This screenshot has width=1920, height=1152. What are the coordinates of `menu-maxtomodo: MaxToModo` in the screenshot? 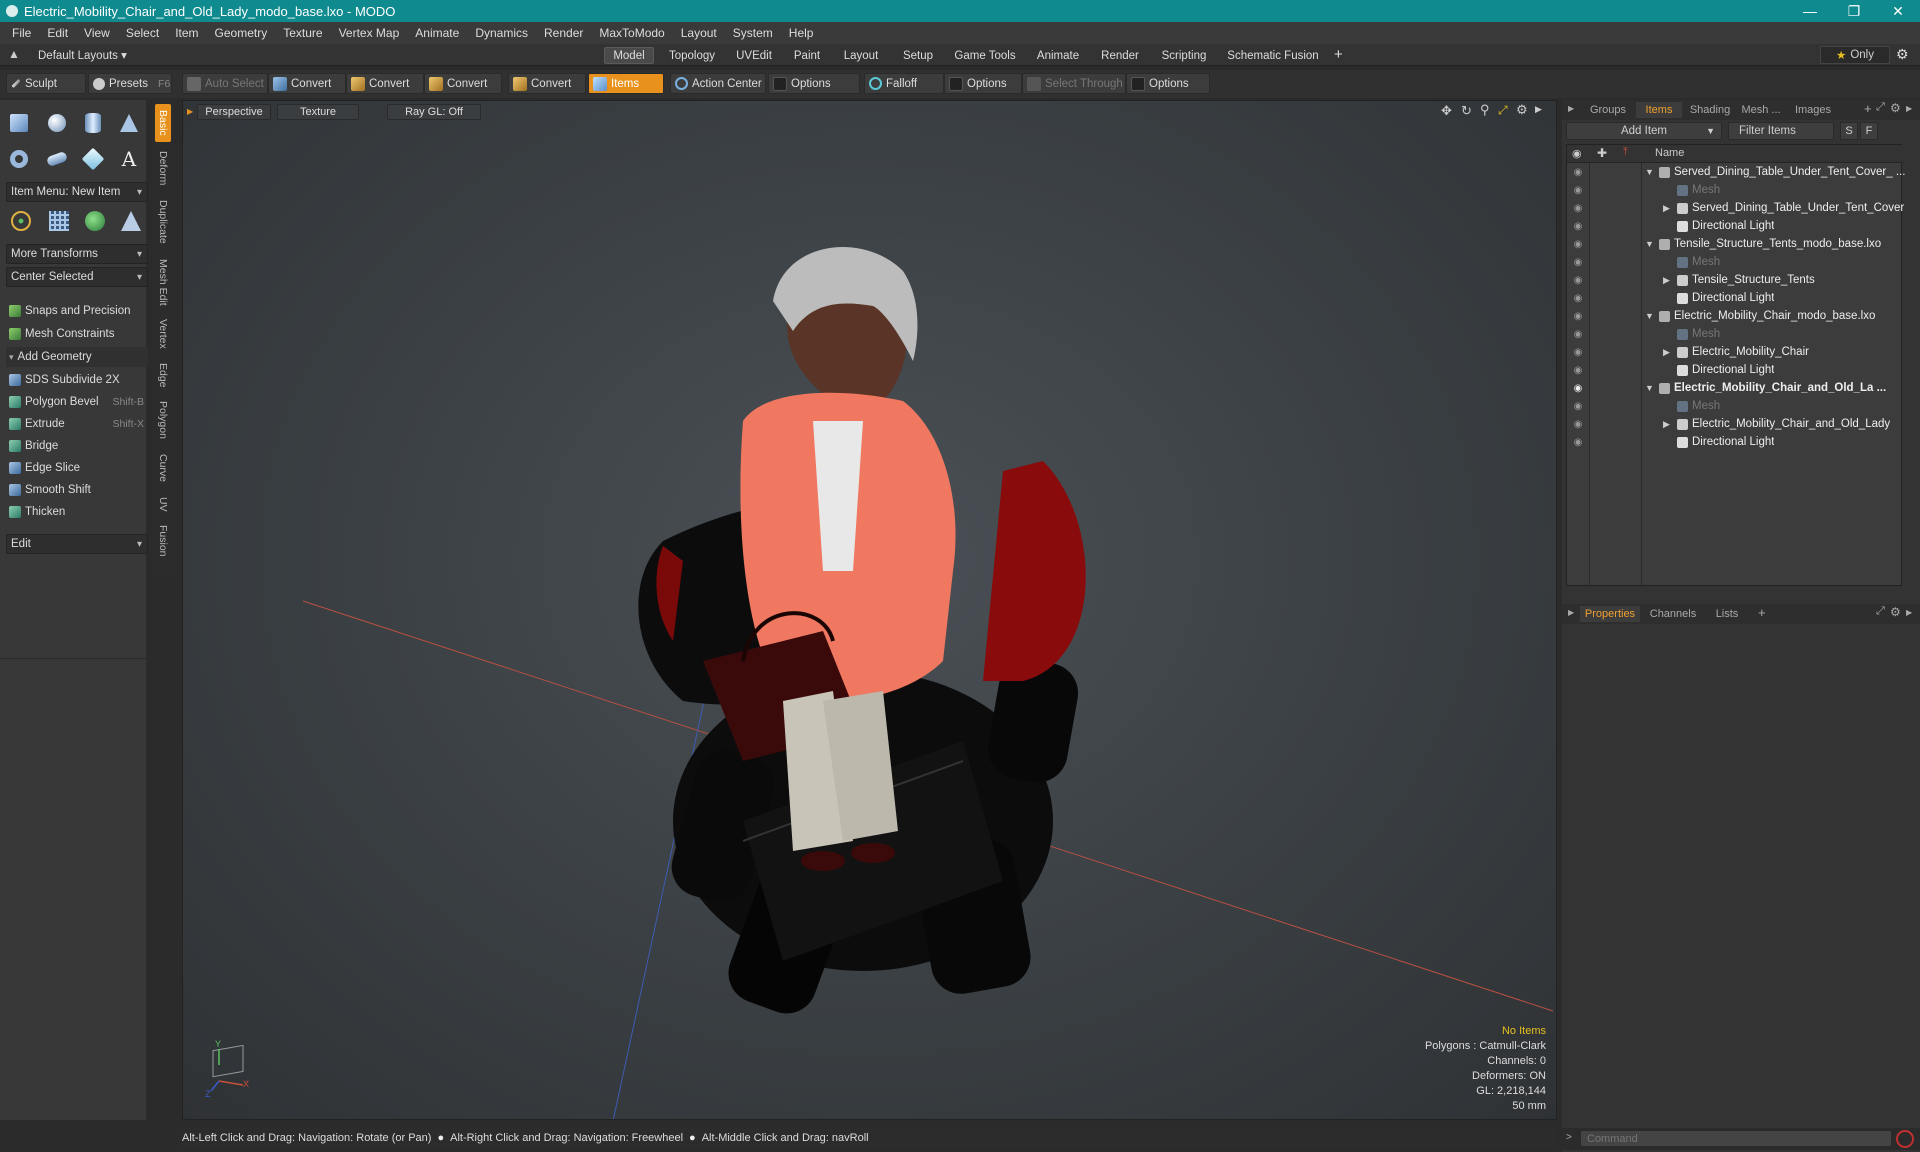 It's located at (631, 33).